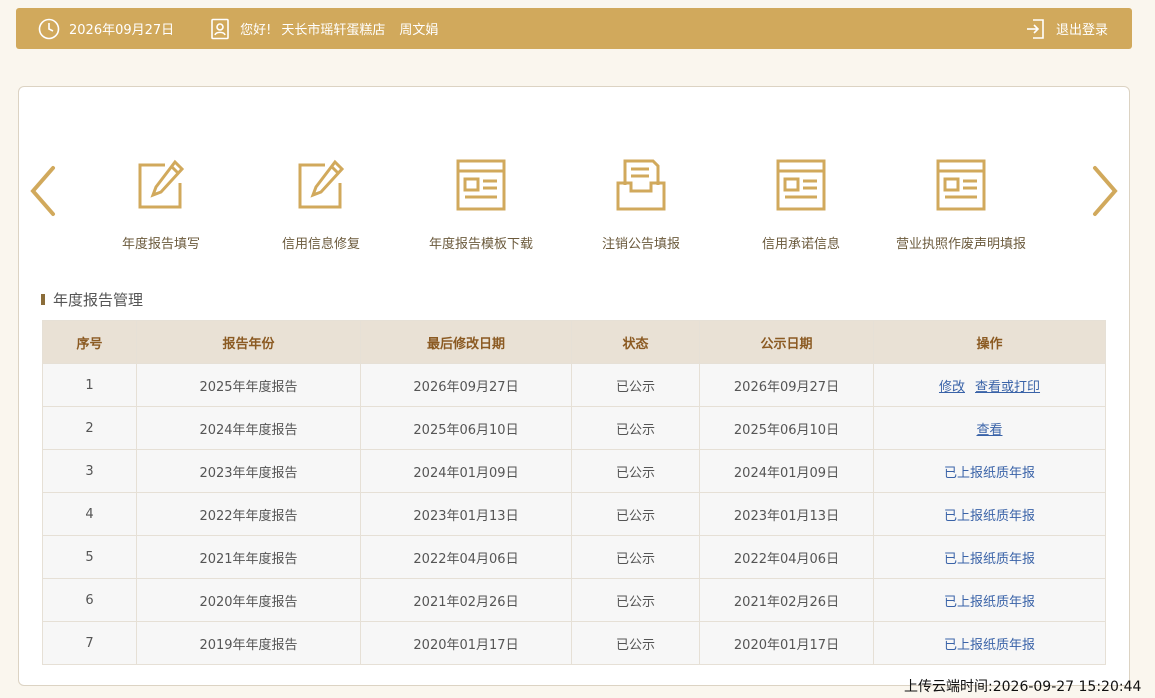  I want to click on carousel-next-button, so click(1104, 191).